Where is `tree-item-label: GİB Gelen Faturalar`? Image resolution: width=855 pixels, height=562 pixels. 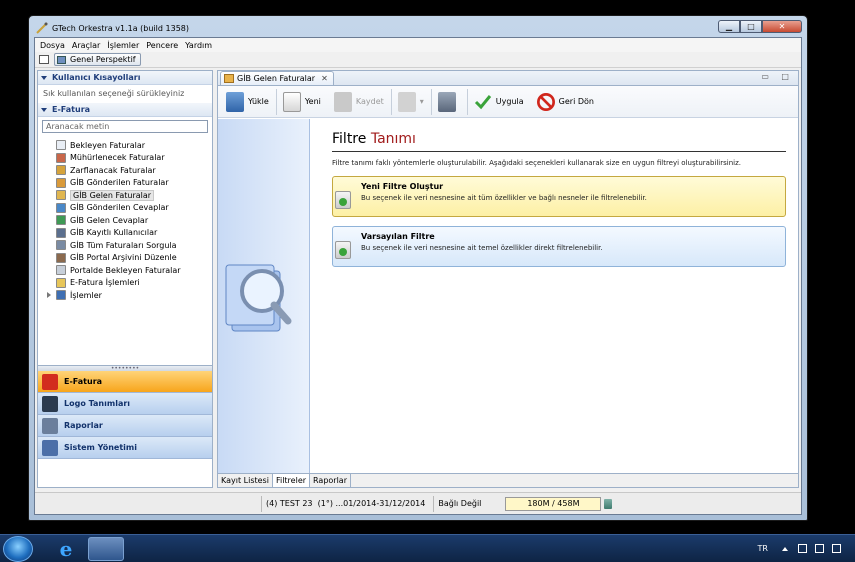
tree-item-label: GİB Gelen Faturalar is located at coordinates (112, 195).